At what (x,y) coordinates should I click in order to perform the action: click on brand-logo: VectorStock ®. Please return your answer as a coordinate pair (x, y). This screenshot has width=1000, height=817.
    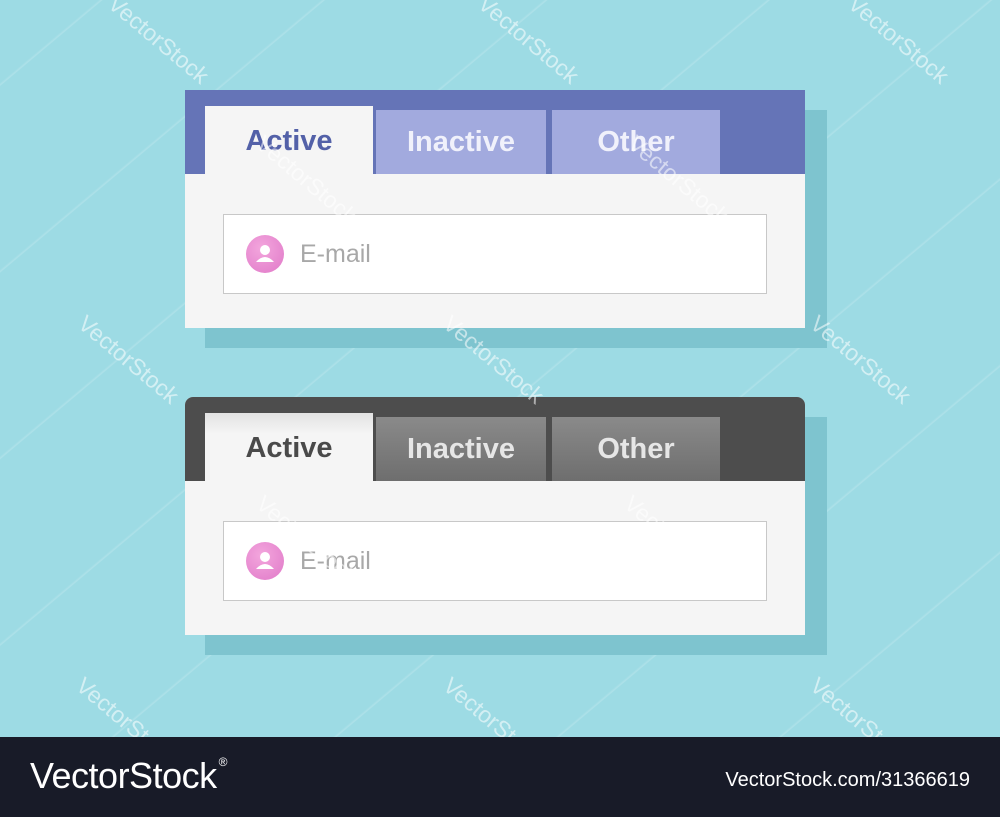
    Looking at the image, I should click on (128, 776).